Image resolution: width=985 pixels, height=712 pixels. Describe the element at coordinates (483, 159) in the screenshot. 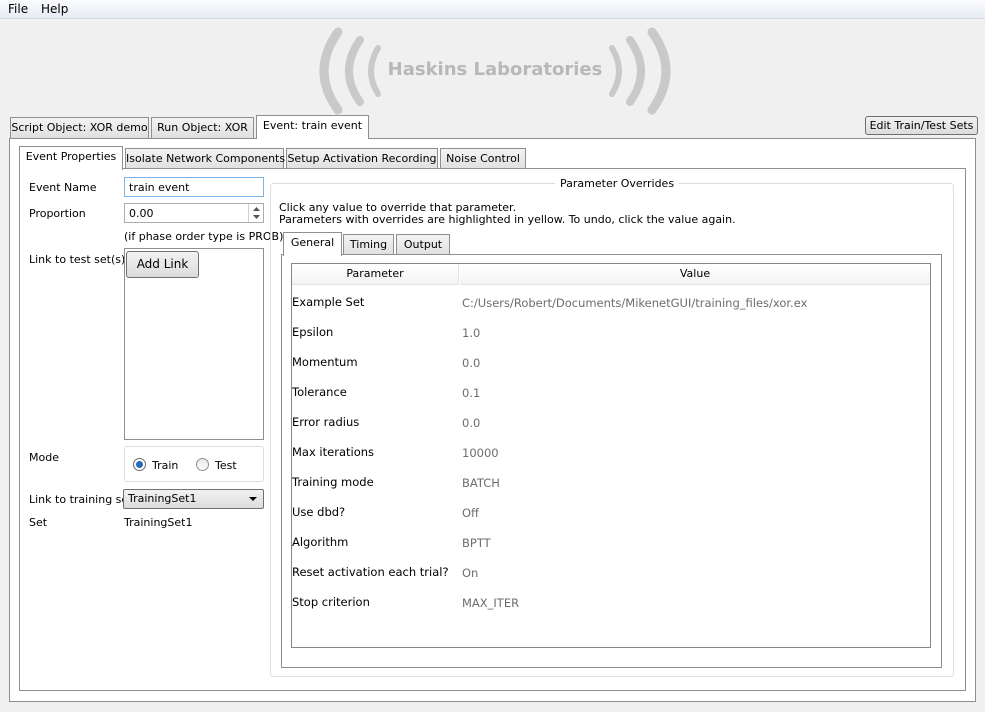

I see `tab-noise-control: Noise Control` at that location.